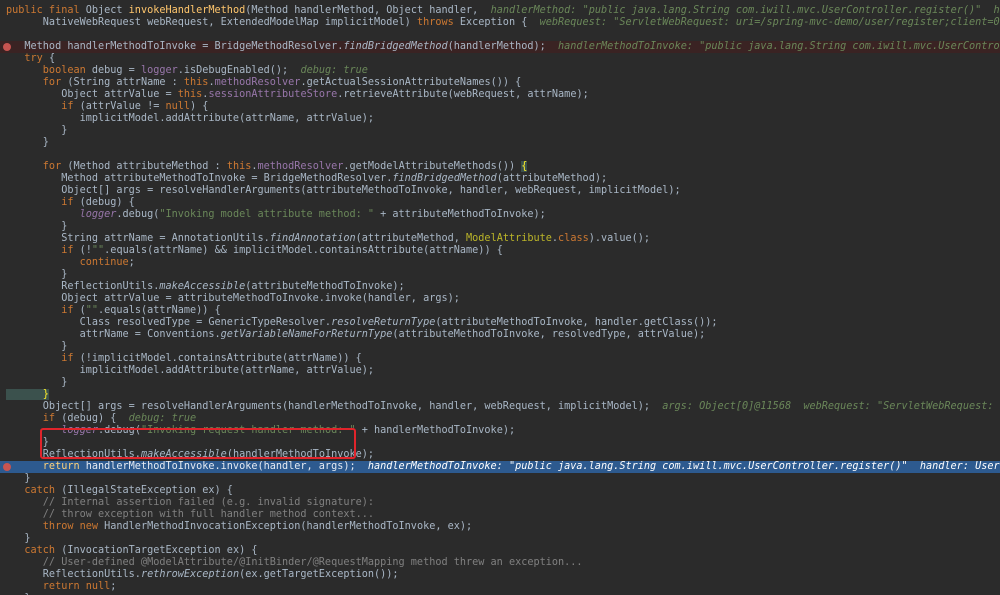 Image resolution: width=1000 pixels, height=595 pixels. Describe the element at coordinates (460, 214) in the screenshot. I see `code-token: + attributeMethodToInvoke);` at that location.